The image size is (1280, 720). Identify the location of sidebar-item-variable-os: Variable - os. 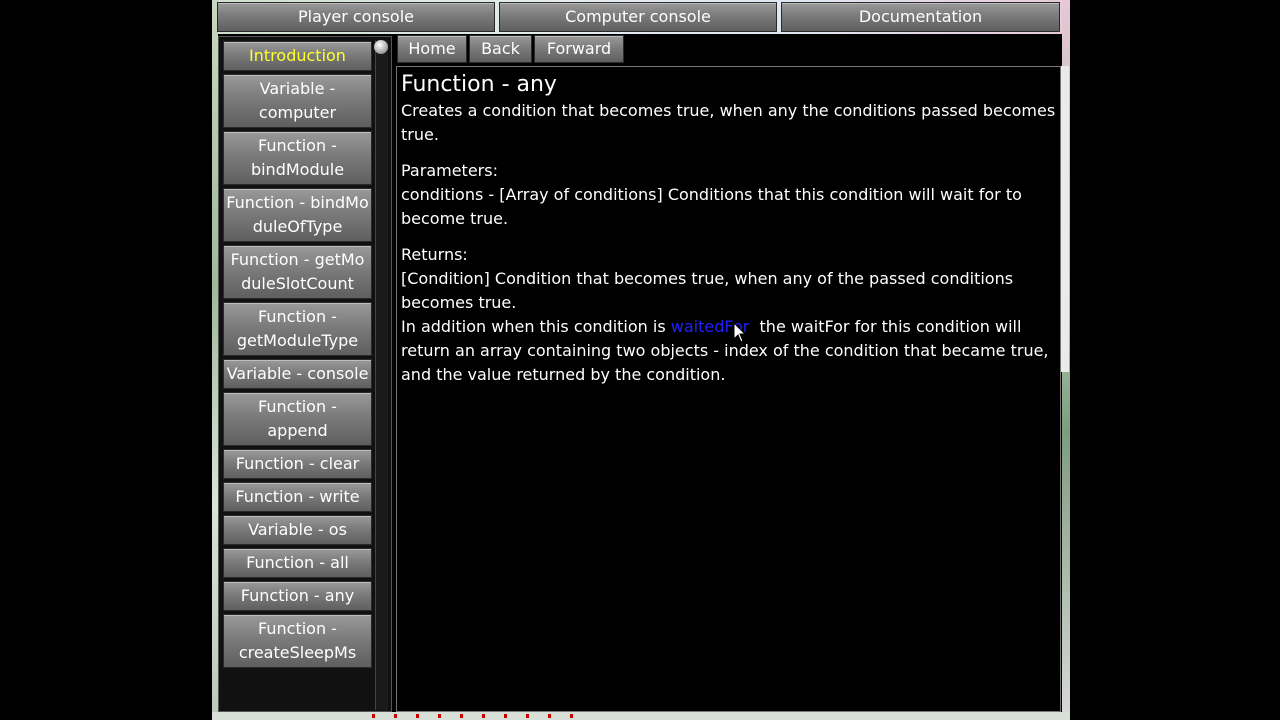
(297, 530).